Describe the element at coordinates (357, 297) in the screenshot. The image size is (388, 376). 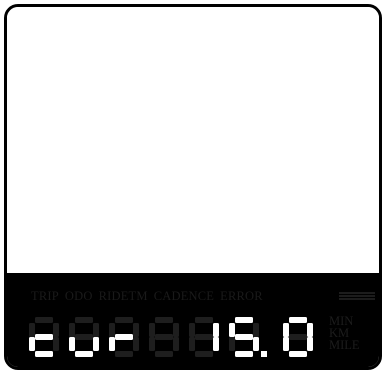
I see `battery-bars-icon` at that location.